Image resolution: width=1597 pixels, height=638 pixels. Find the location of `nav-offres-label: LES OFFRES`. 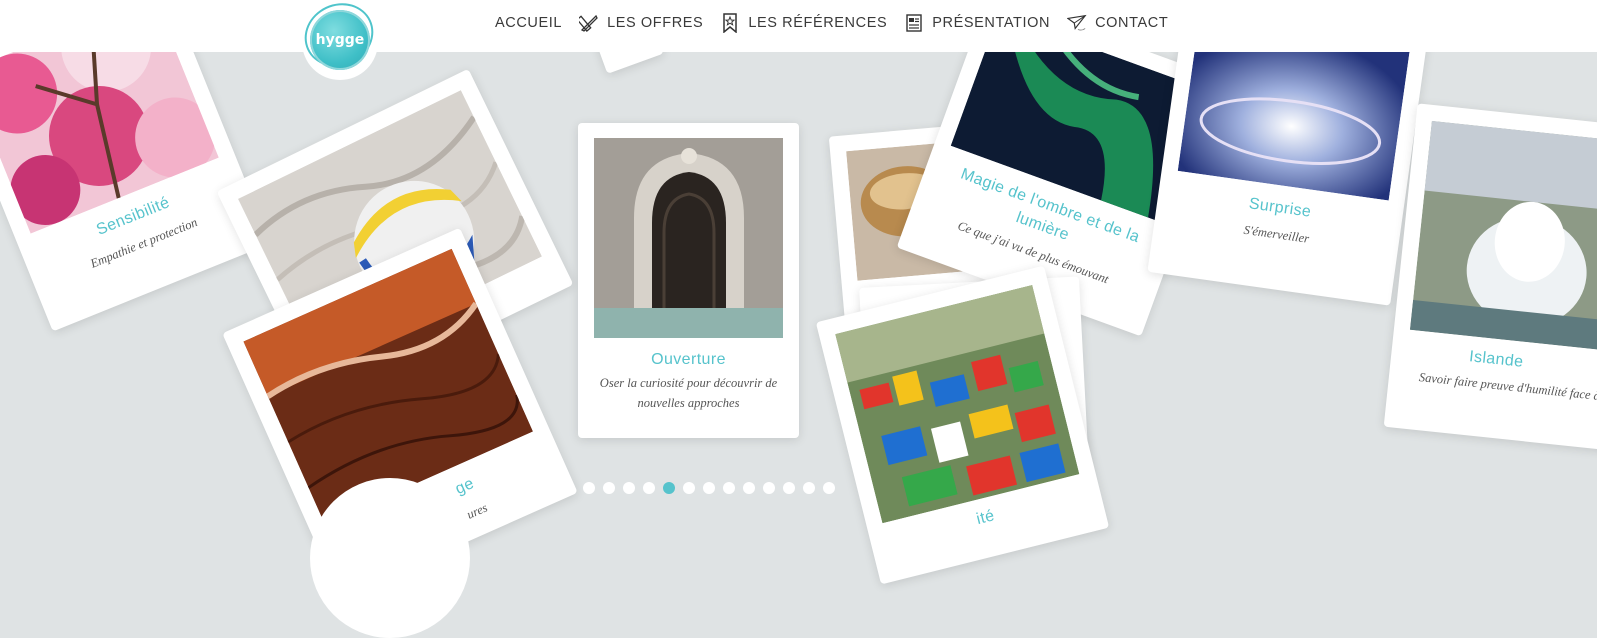

nav-offres-label: LES OFFRES is located at coordinates (655, 23).